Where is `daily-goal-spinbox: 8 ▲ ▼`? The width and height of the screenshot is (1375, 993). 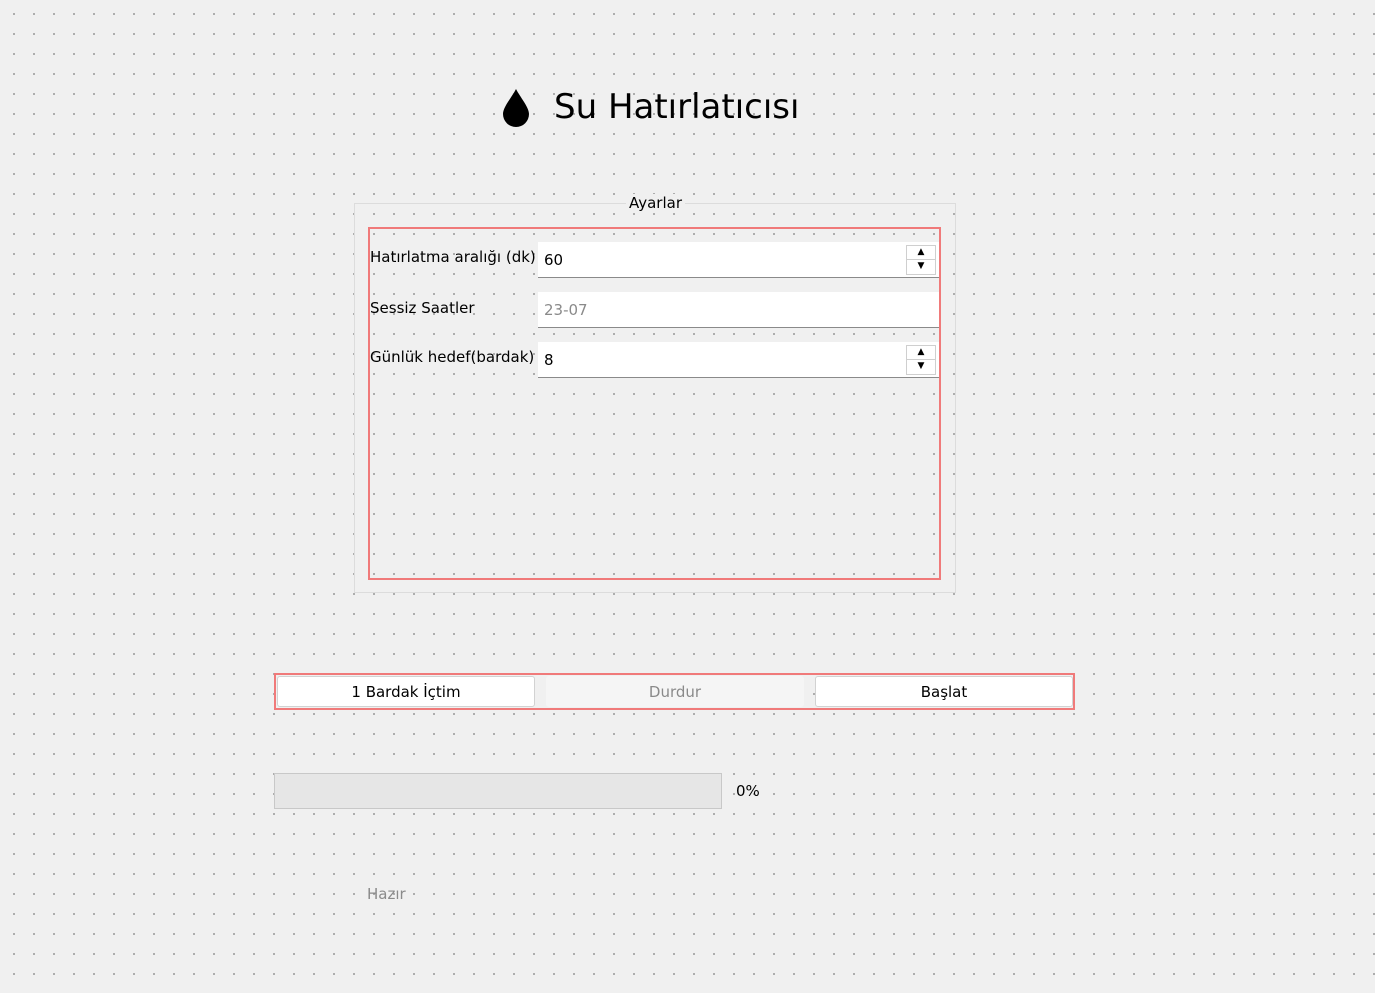 daily-goal-spinbox: 8 ▲ ▼ is located at coordinates (738, 360).